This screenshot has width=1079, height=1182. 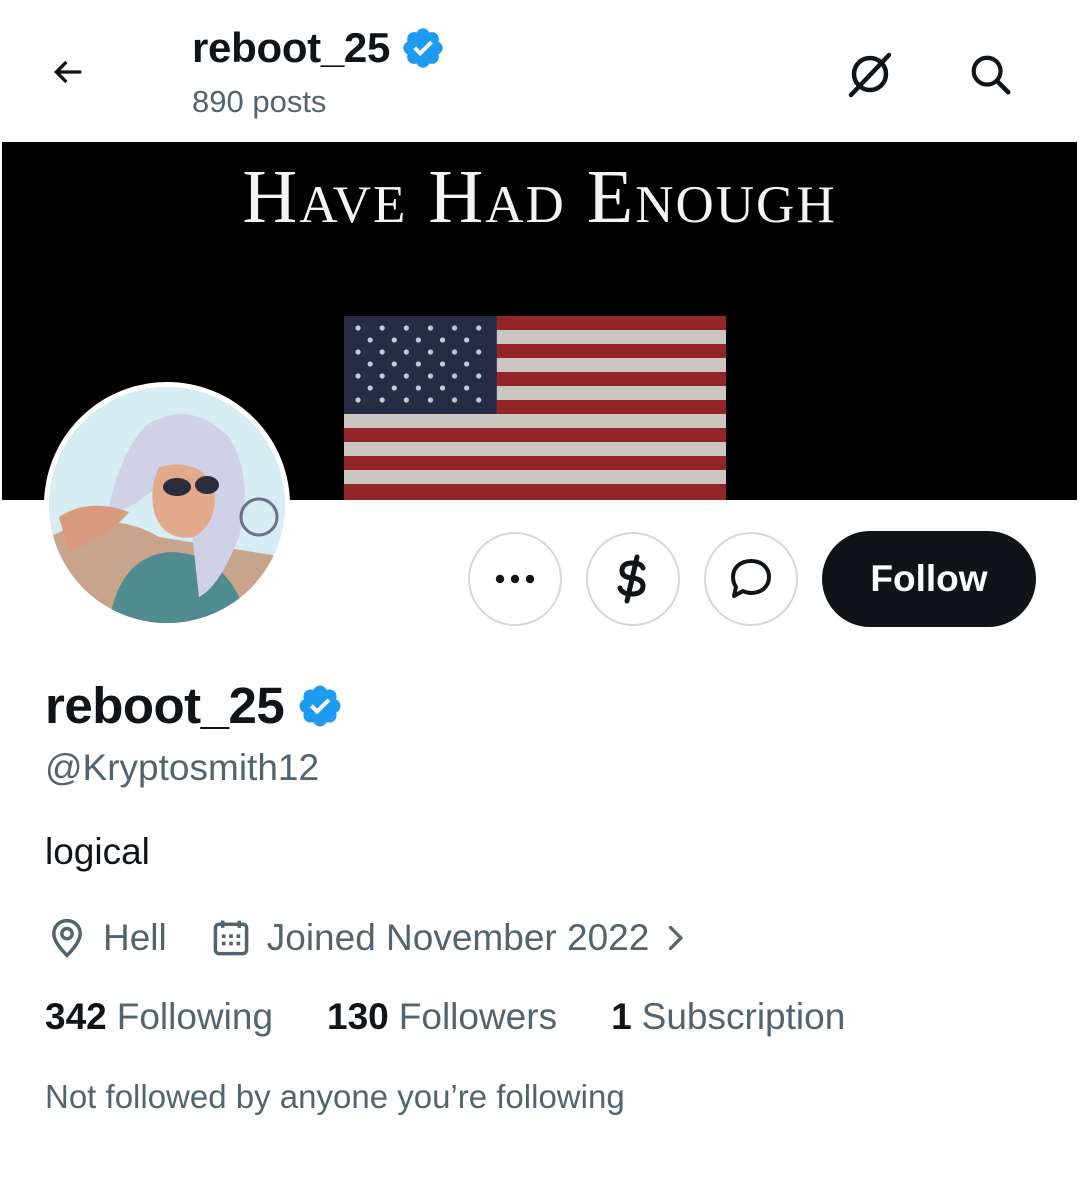 I want to click on following-count: 342, so click(x=76, y=1016).